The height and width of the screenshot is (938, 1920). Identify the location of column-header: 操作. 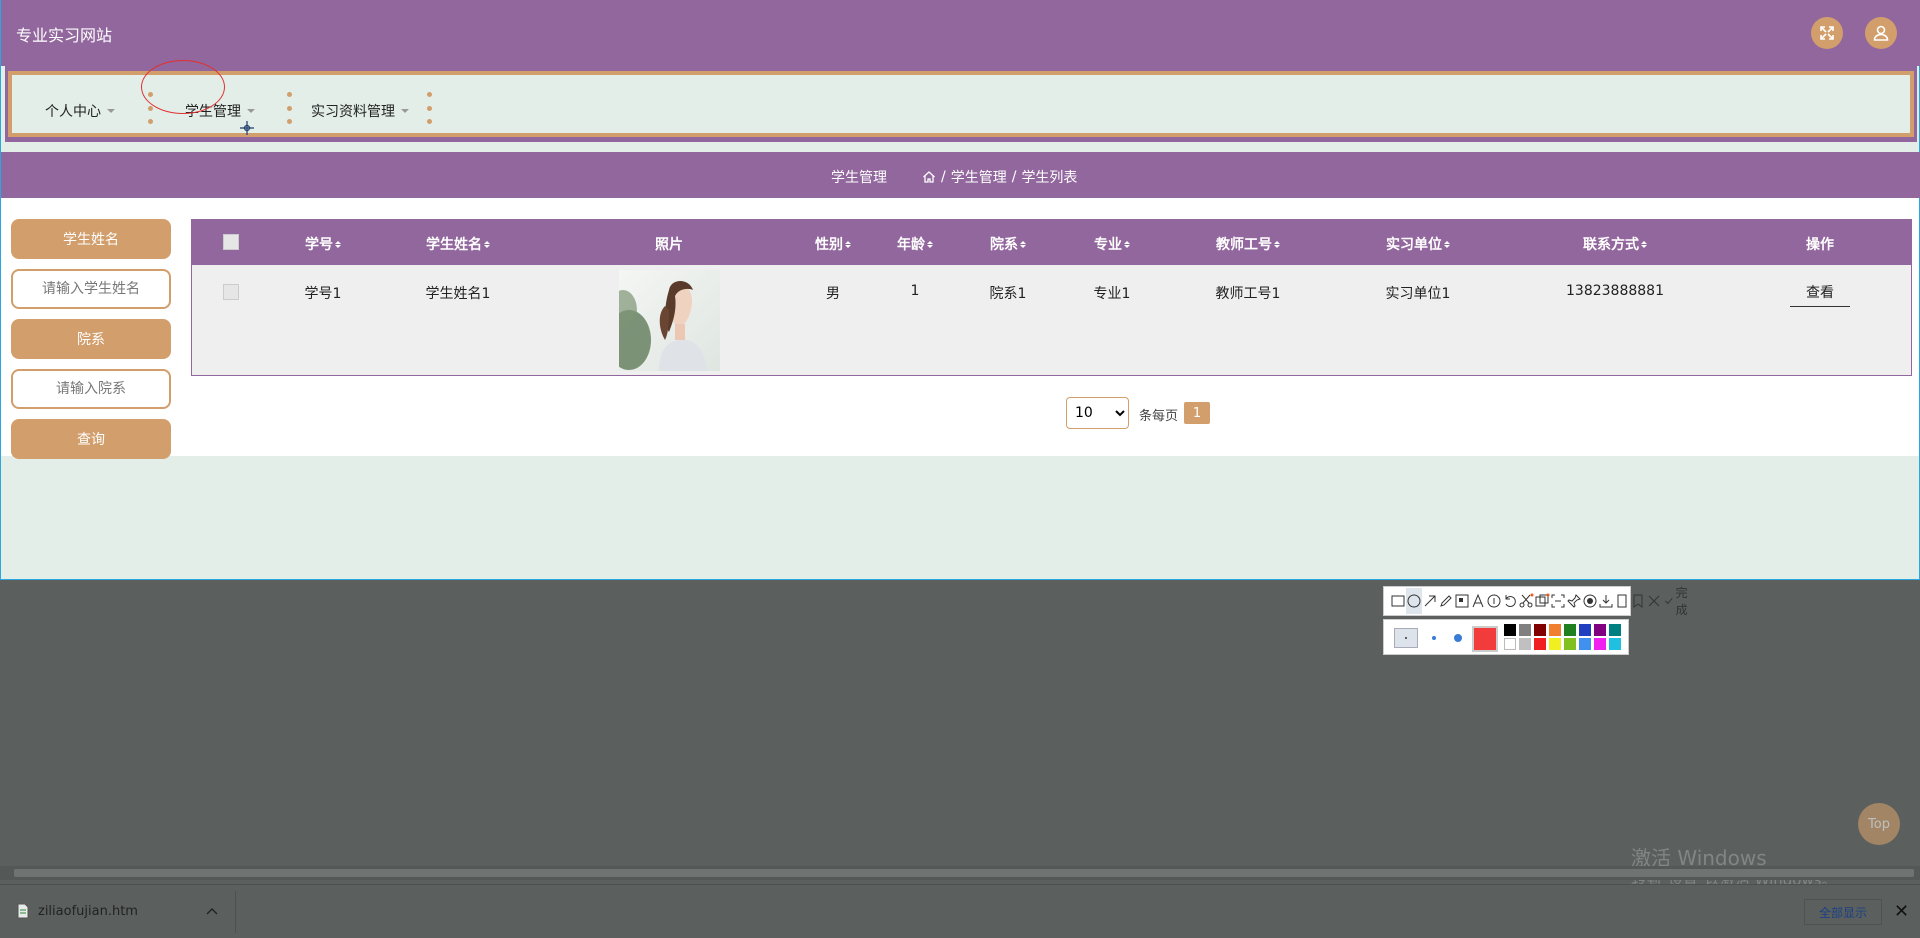
(1820, 245).